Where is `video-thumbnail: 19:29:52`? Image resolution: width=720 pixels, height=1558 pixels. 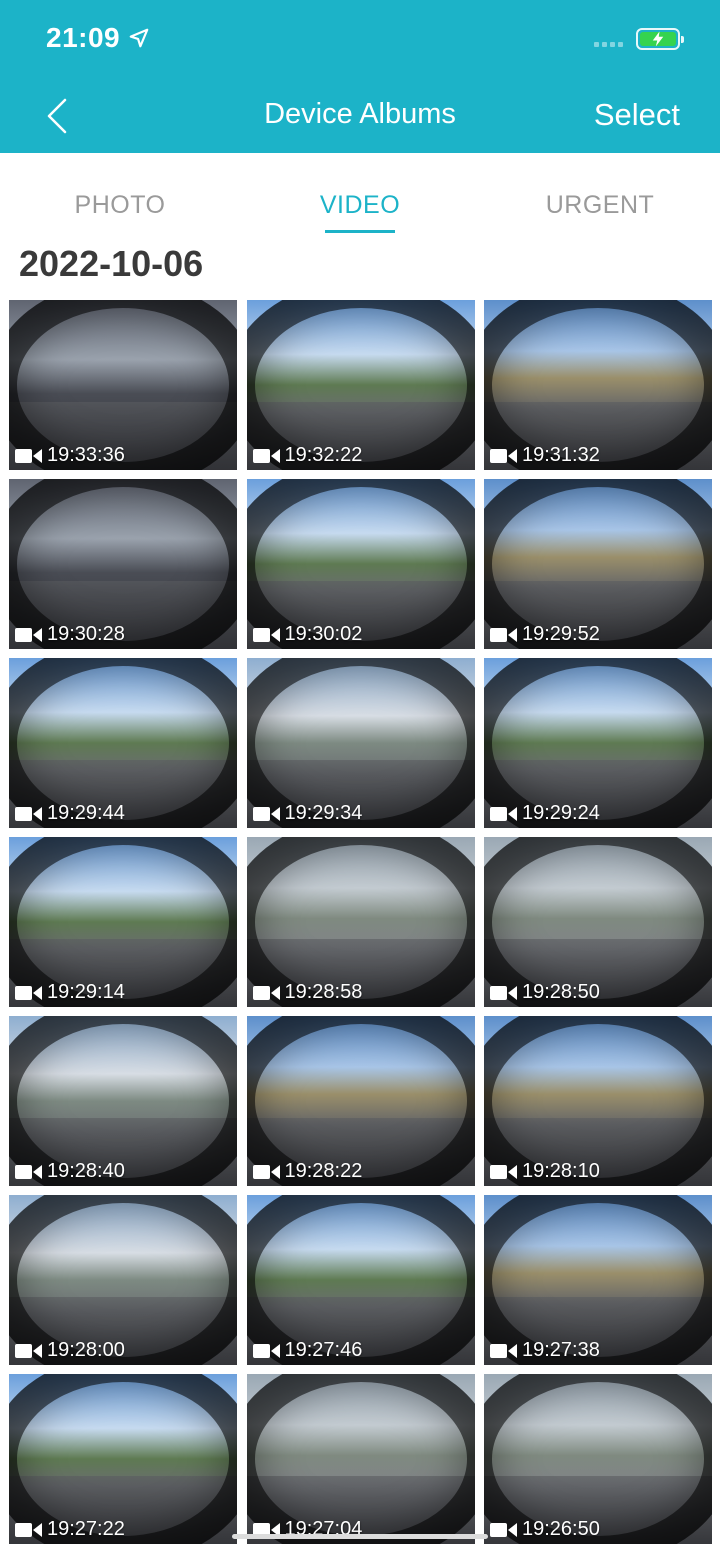
video-thumbnail: 19:29:52 is located at coordinates (598, 564).